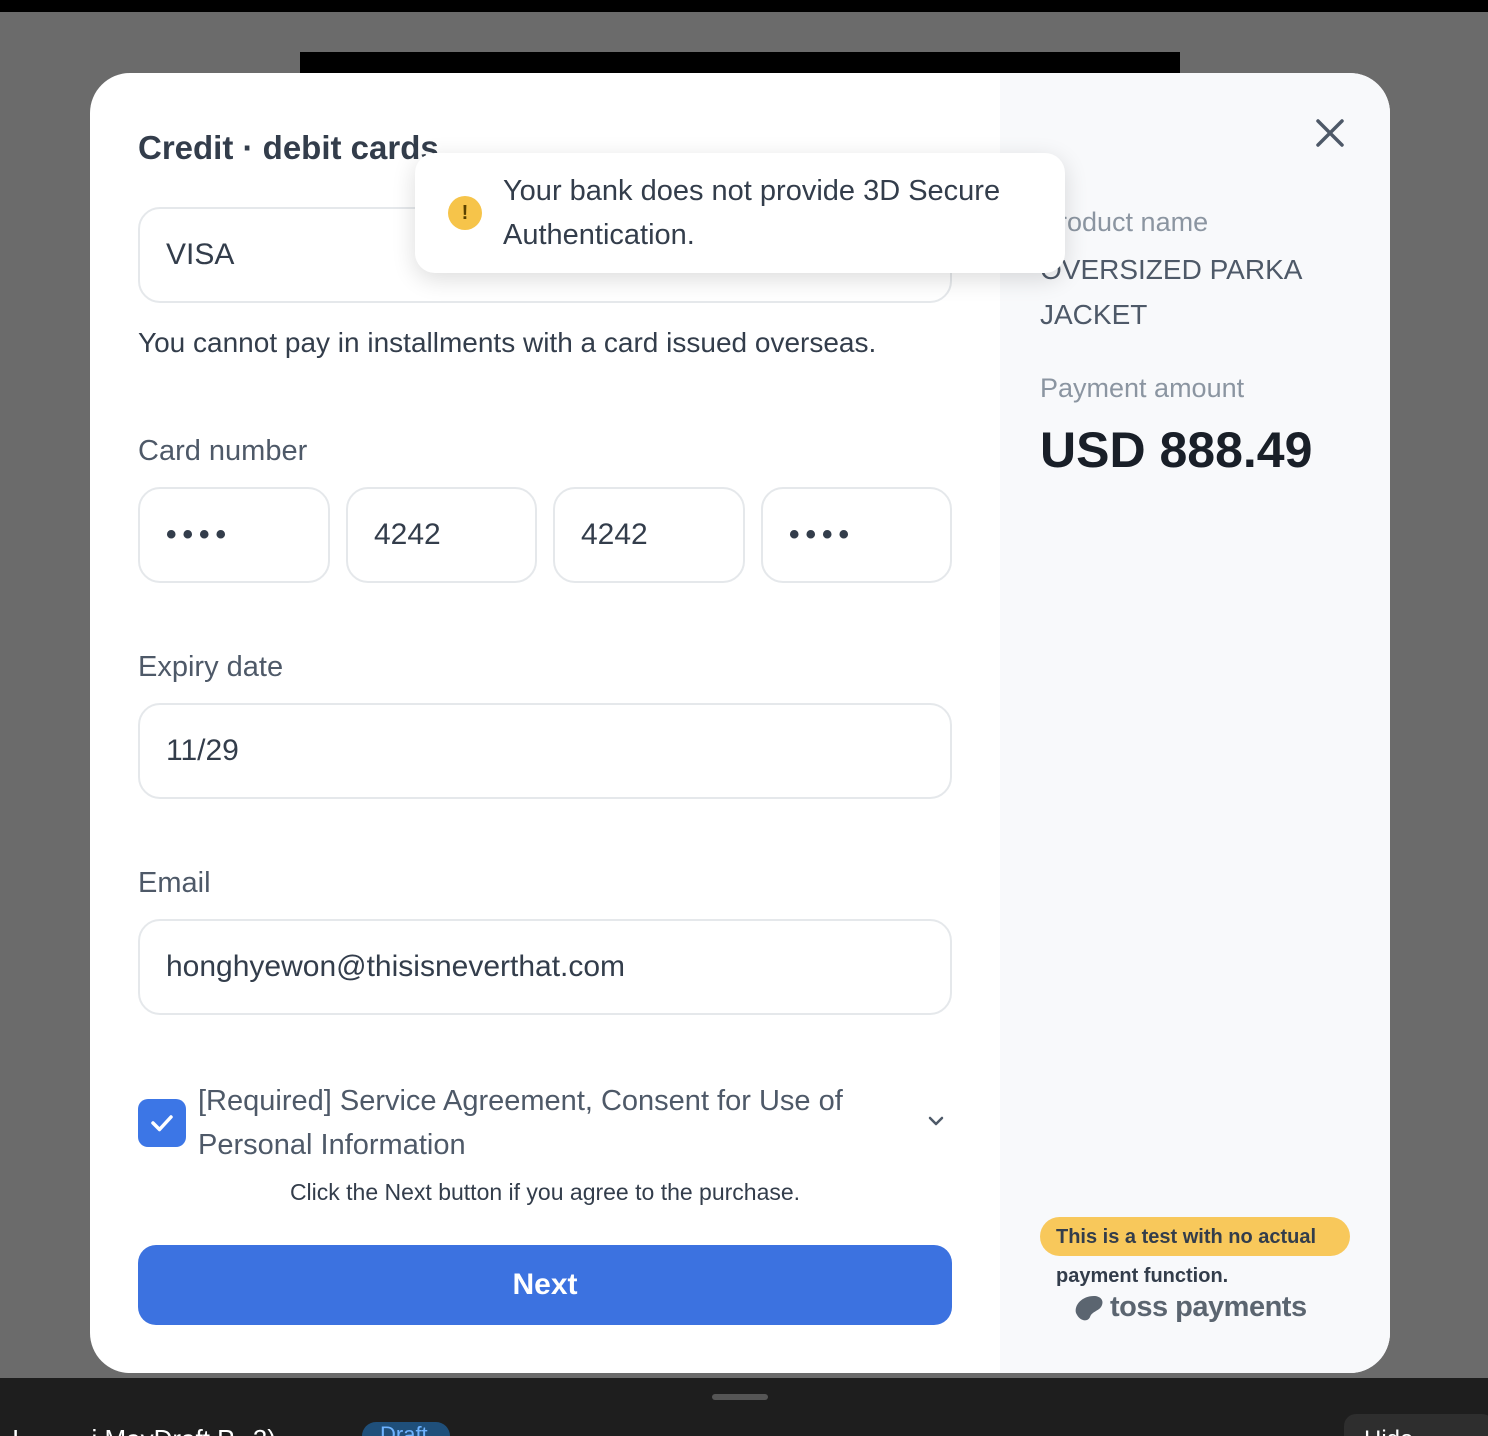  What do you see at coordinates (1330, 133) in the screenshot?
I see `close-icon` at bounding box center [1330, 133].